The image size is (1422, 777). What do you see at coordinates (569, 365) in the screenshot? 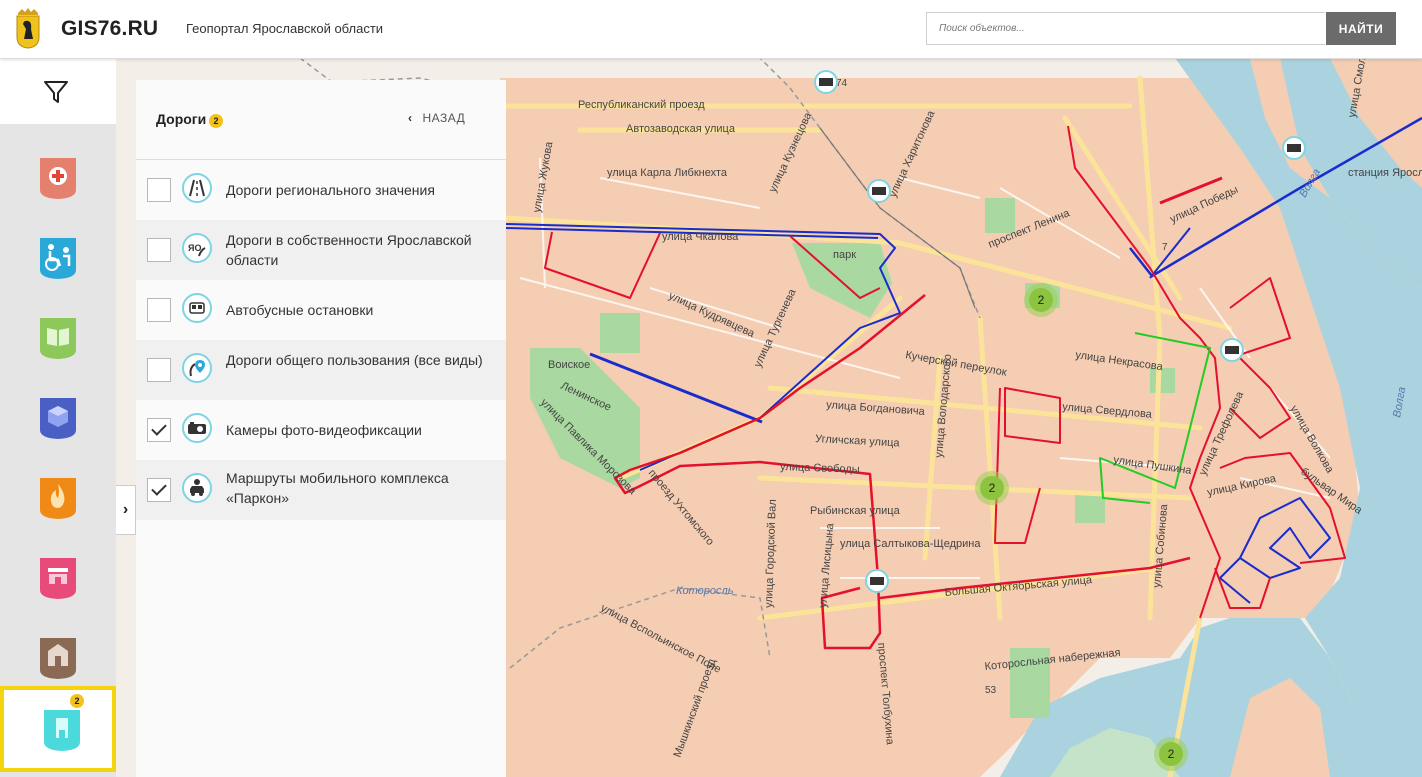
I see `map-label-voiskoe: Воиское` at bounding box center [569, 365].